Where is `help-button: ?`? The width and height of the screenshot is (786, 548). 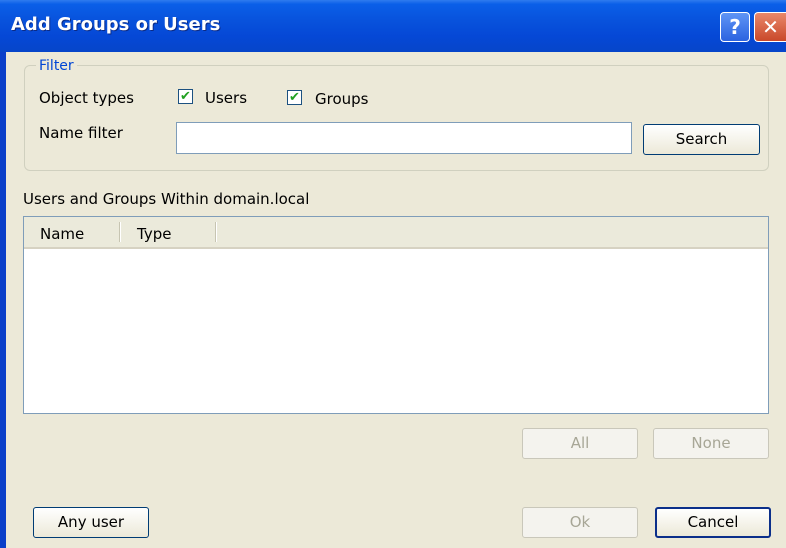 help-button: ? is located at coordinates (735, 27).